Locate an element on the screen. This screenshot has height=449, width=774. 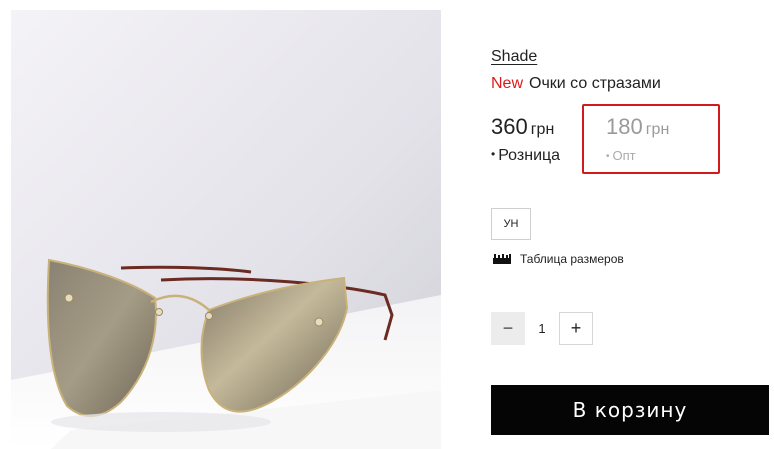
size-table-link: Таблица размеров is located at coordinates (558, 259).